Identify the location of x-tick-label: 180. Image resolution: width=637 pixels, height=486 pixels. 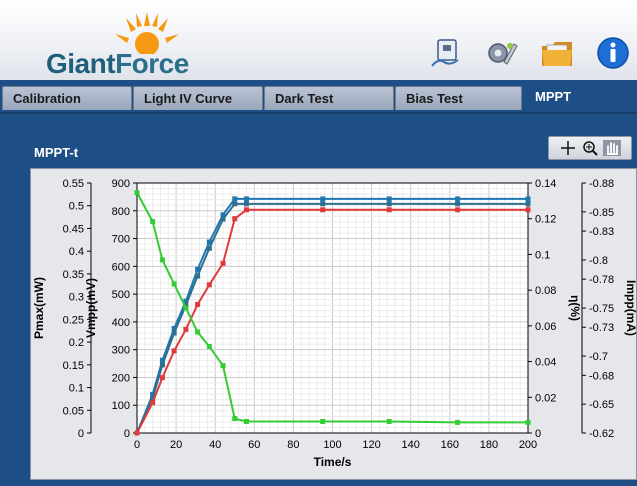
(489, 445).